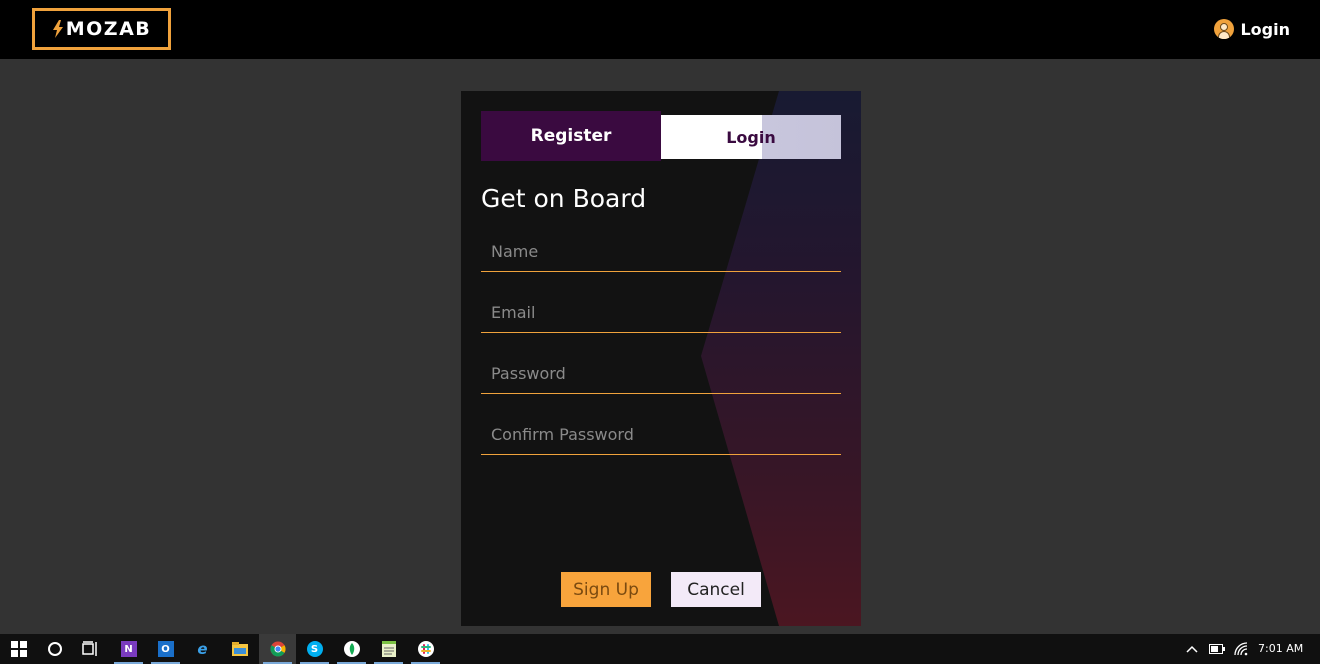 This screenshot has width=1320, height=664. I want to click on cortana-search-icon, so click(54, 649).